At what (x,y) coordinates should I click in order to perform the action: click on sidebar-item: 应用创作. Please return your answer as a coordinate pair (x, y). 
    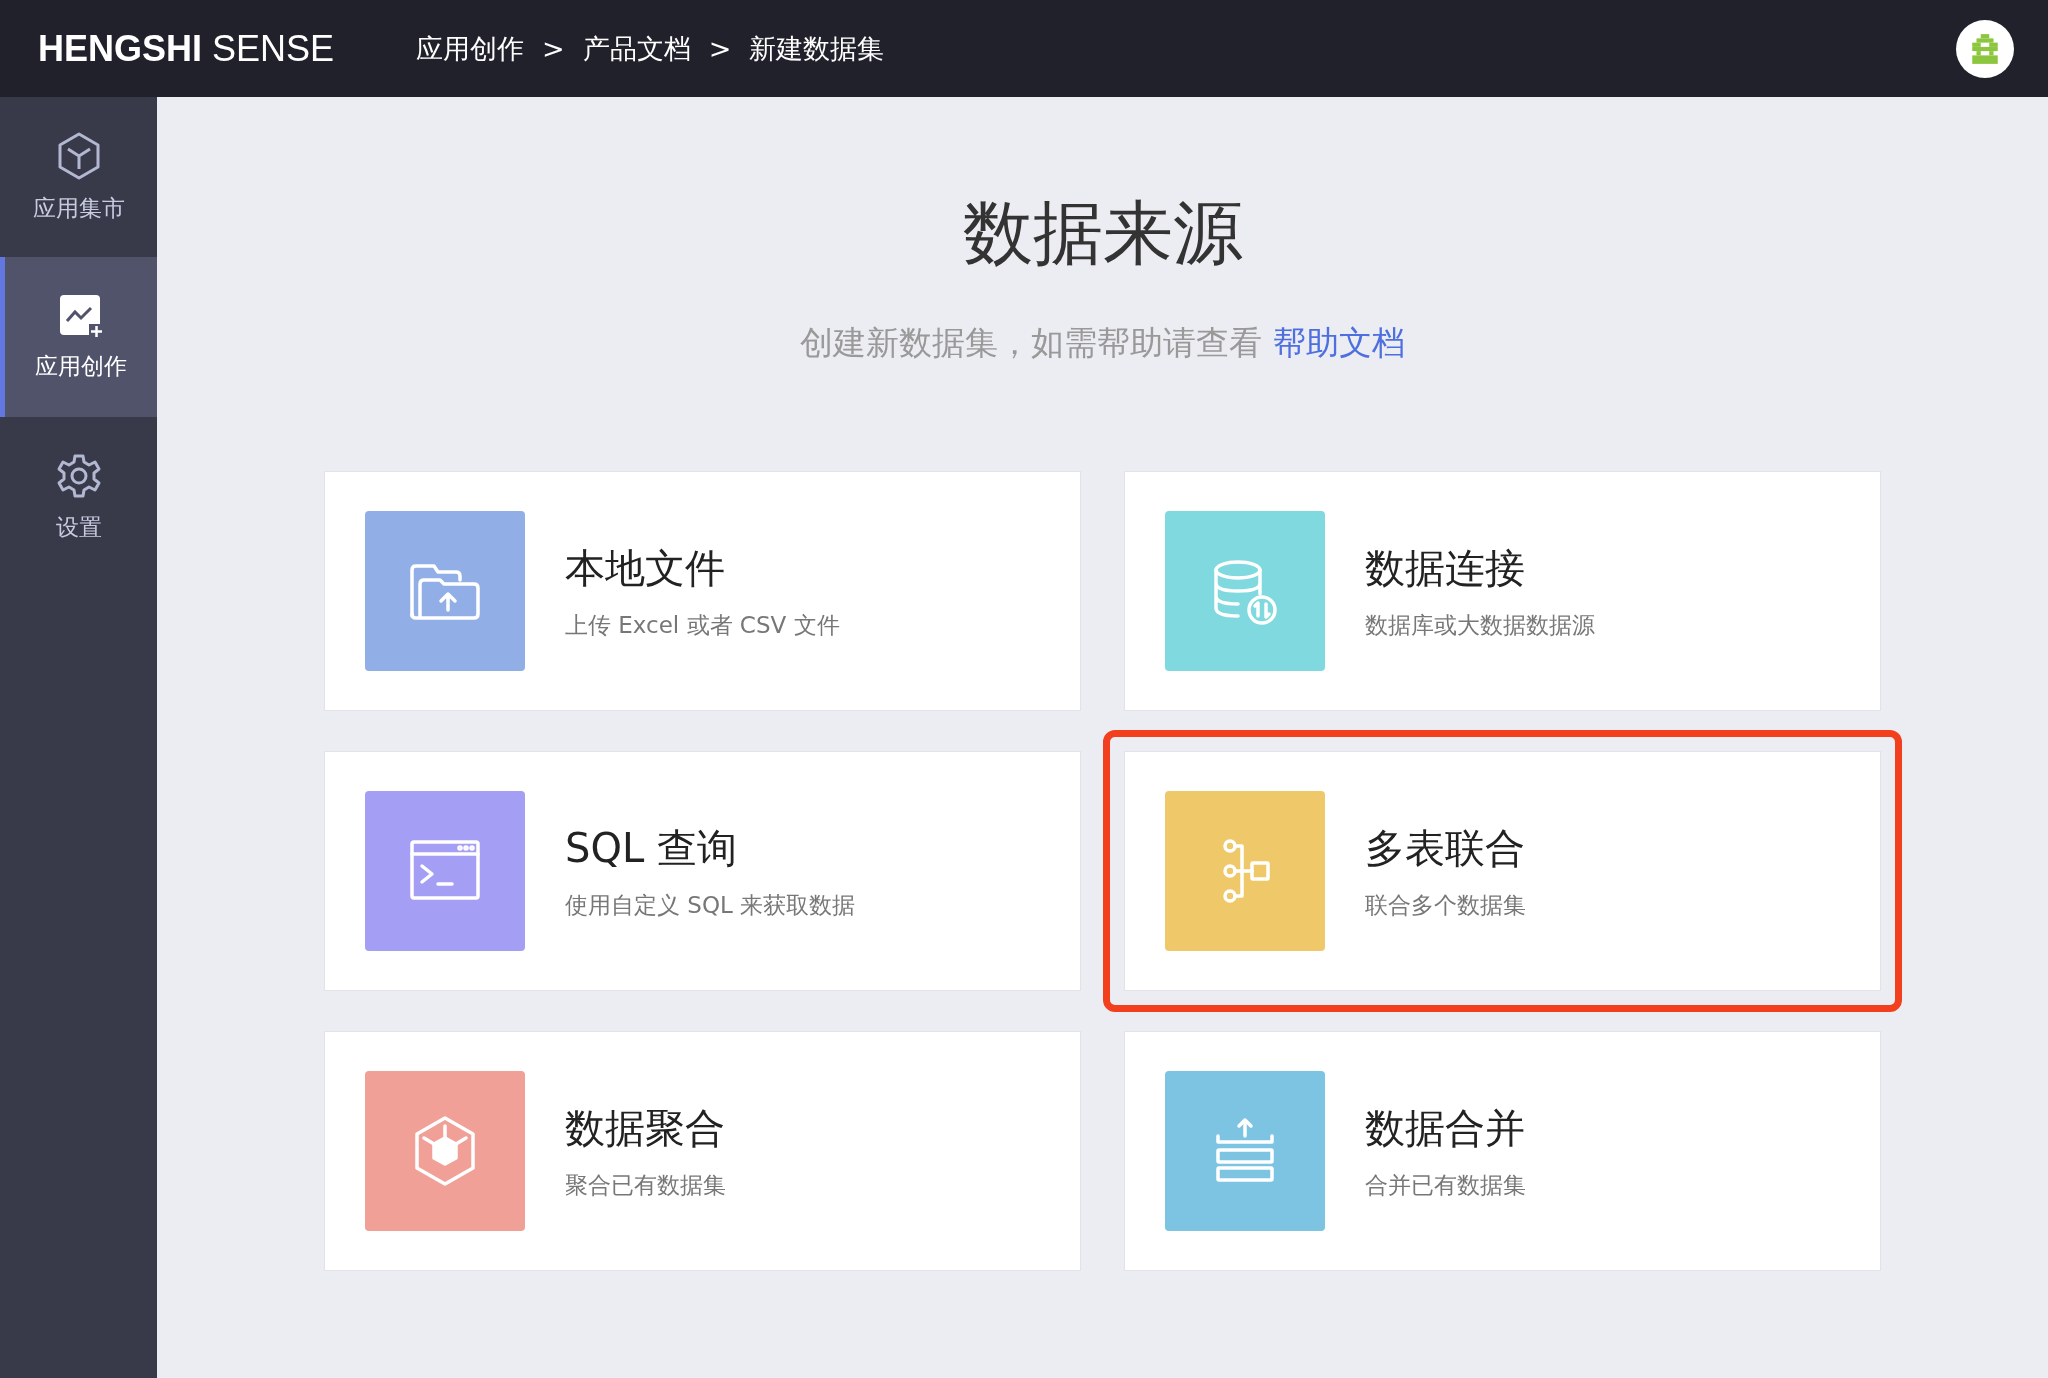
    Looking at the image, I should click on (78, 337).